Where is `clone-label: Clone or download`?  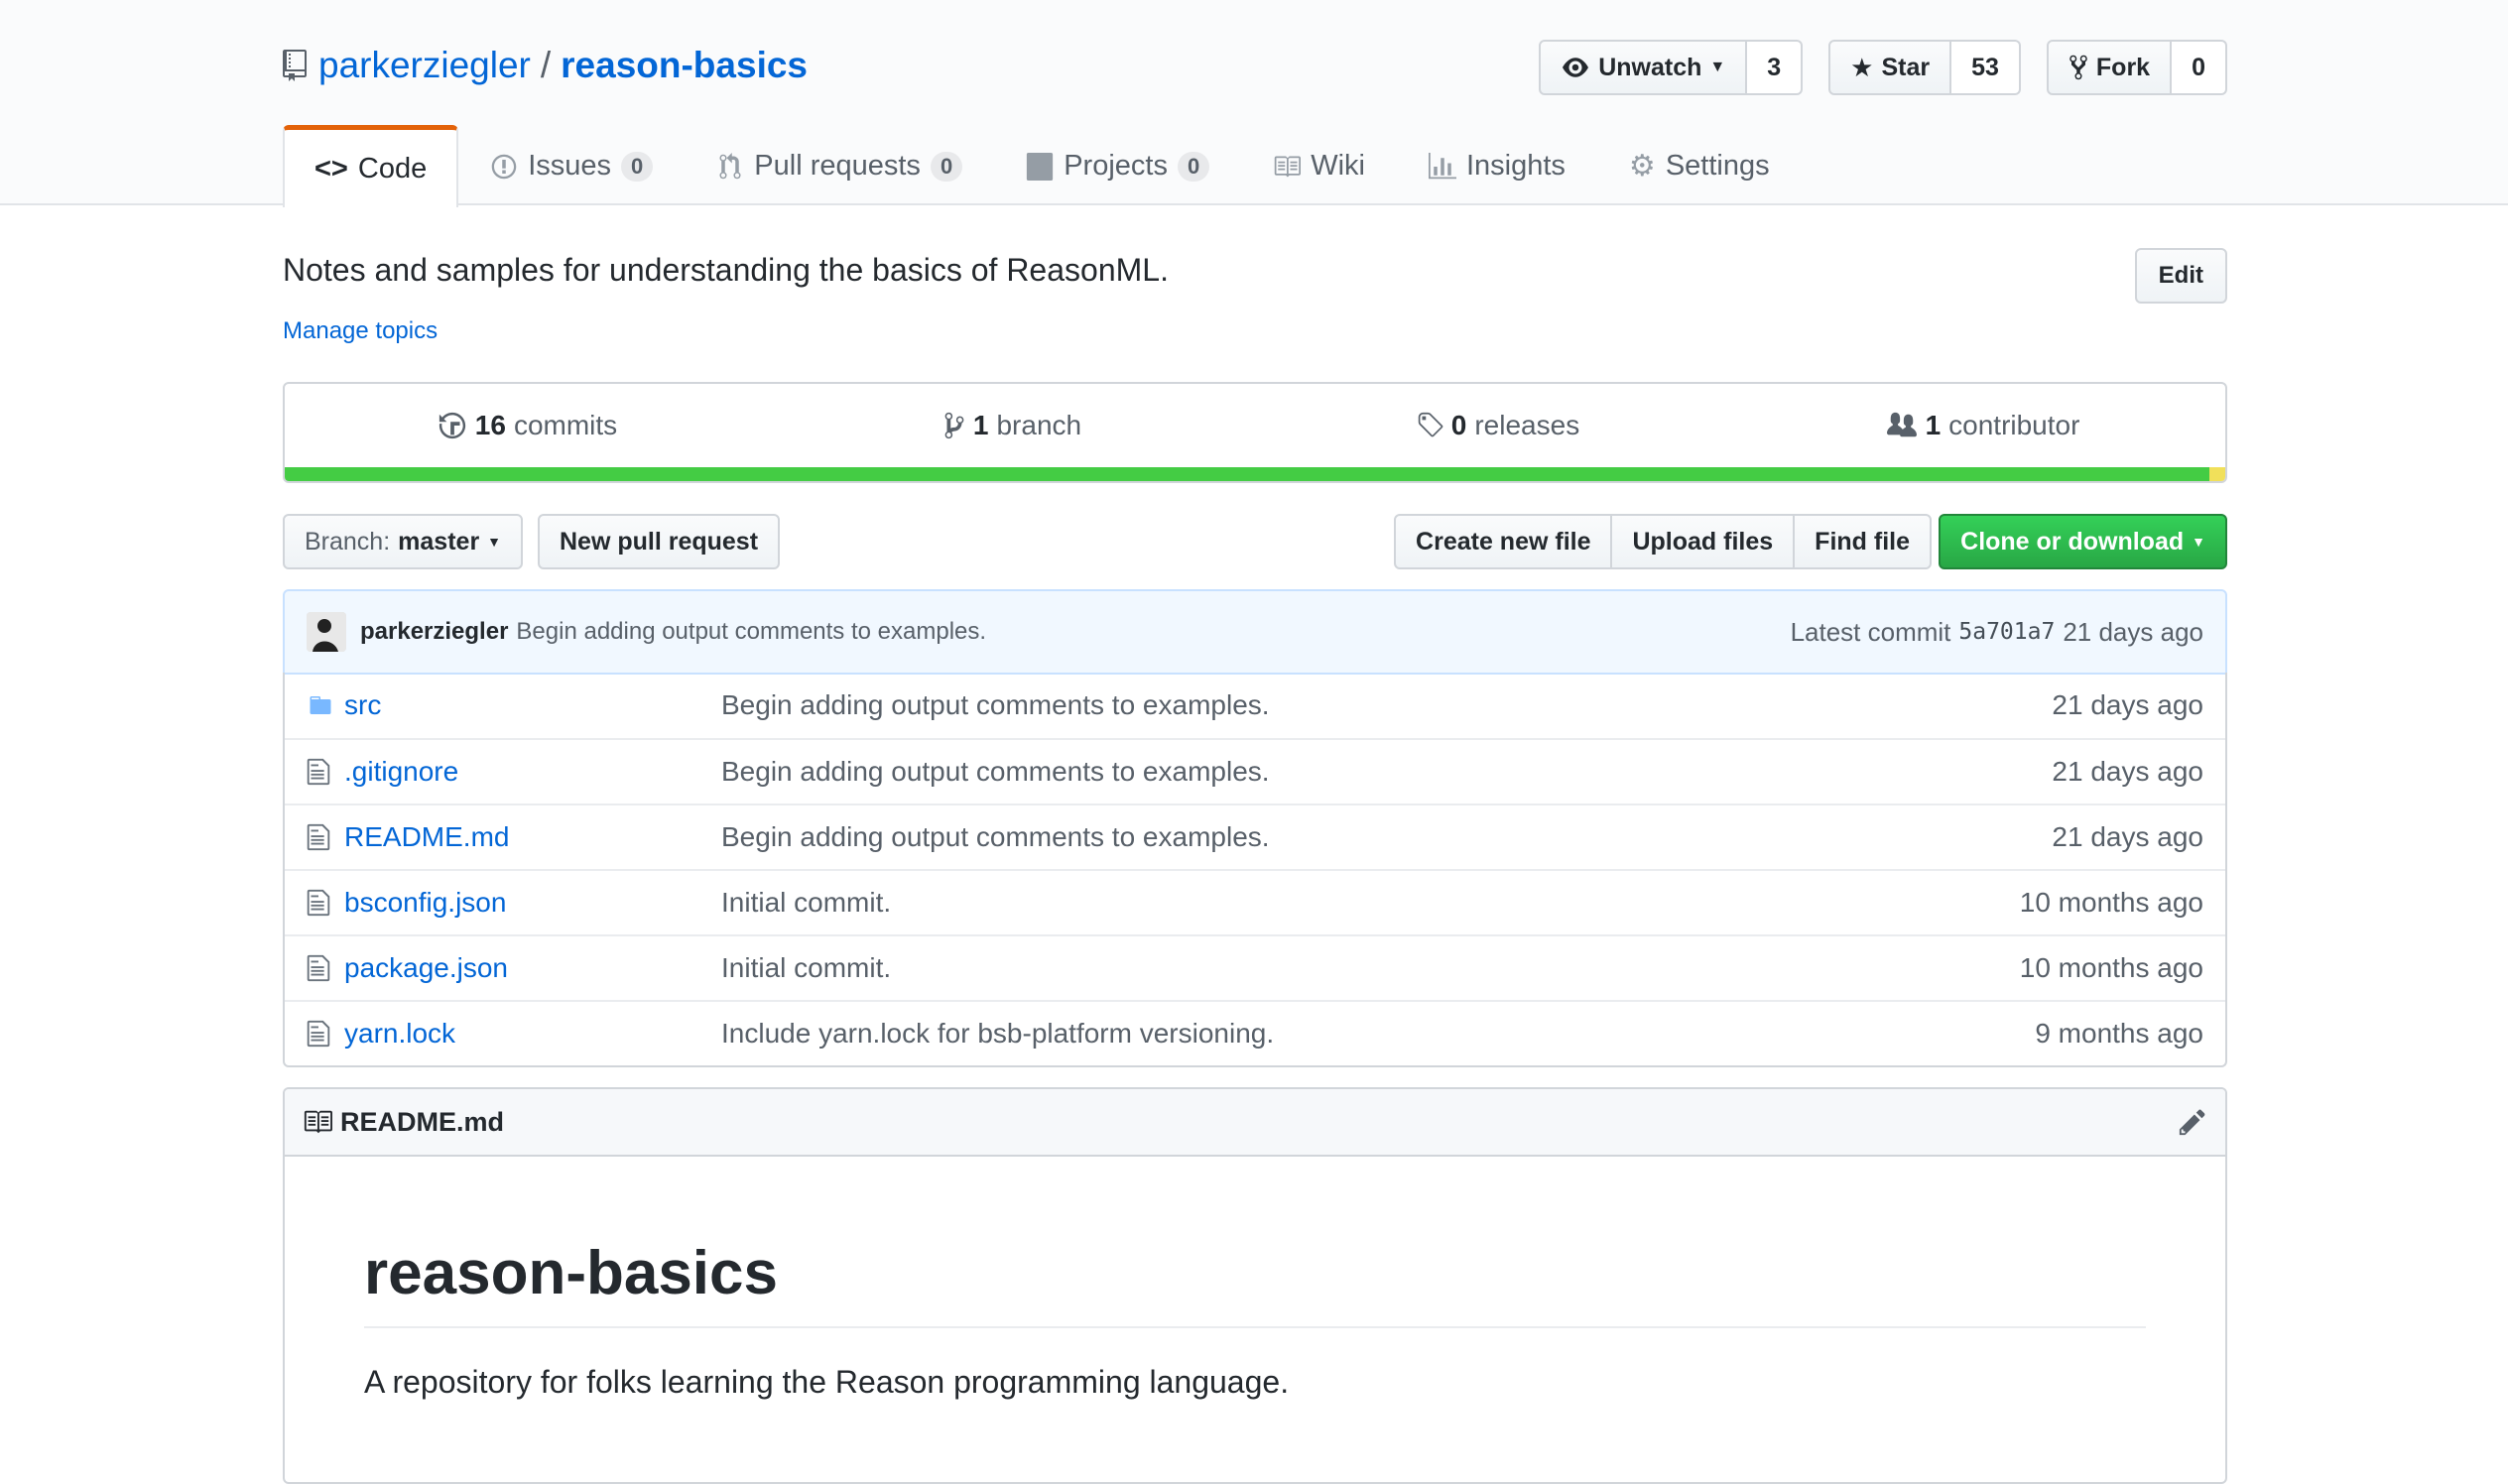 clone-label: Clone or download is located at coordinates (2072, 541).